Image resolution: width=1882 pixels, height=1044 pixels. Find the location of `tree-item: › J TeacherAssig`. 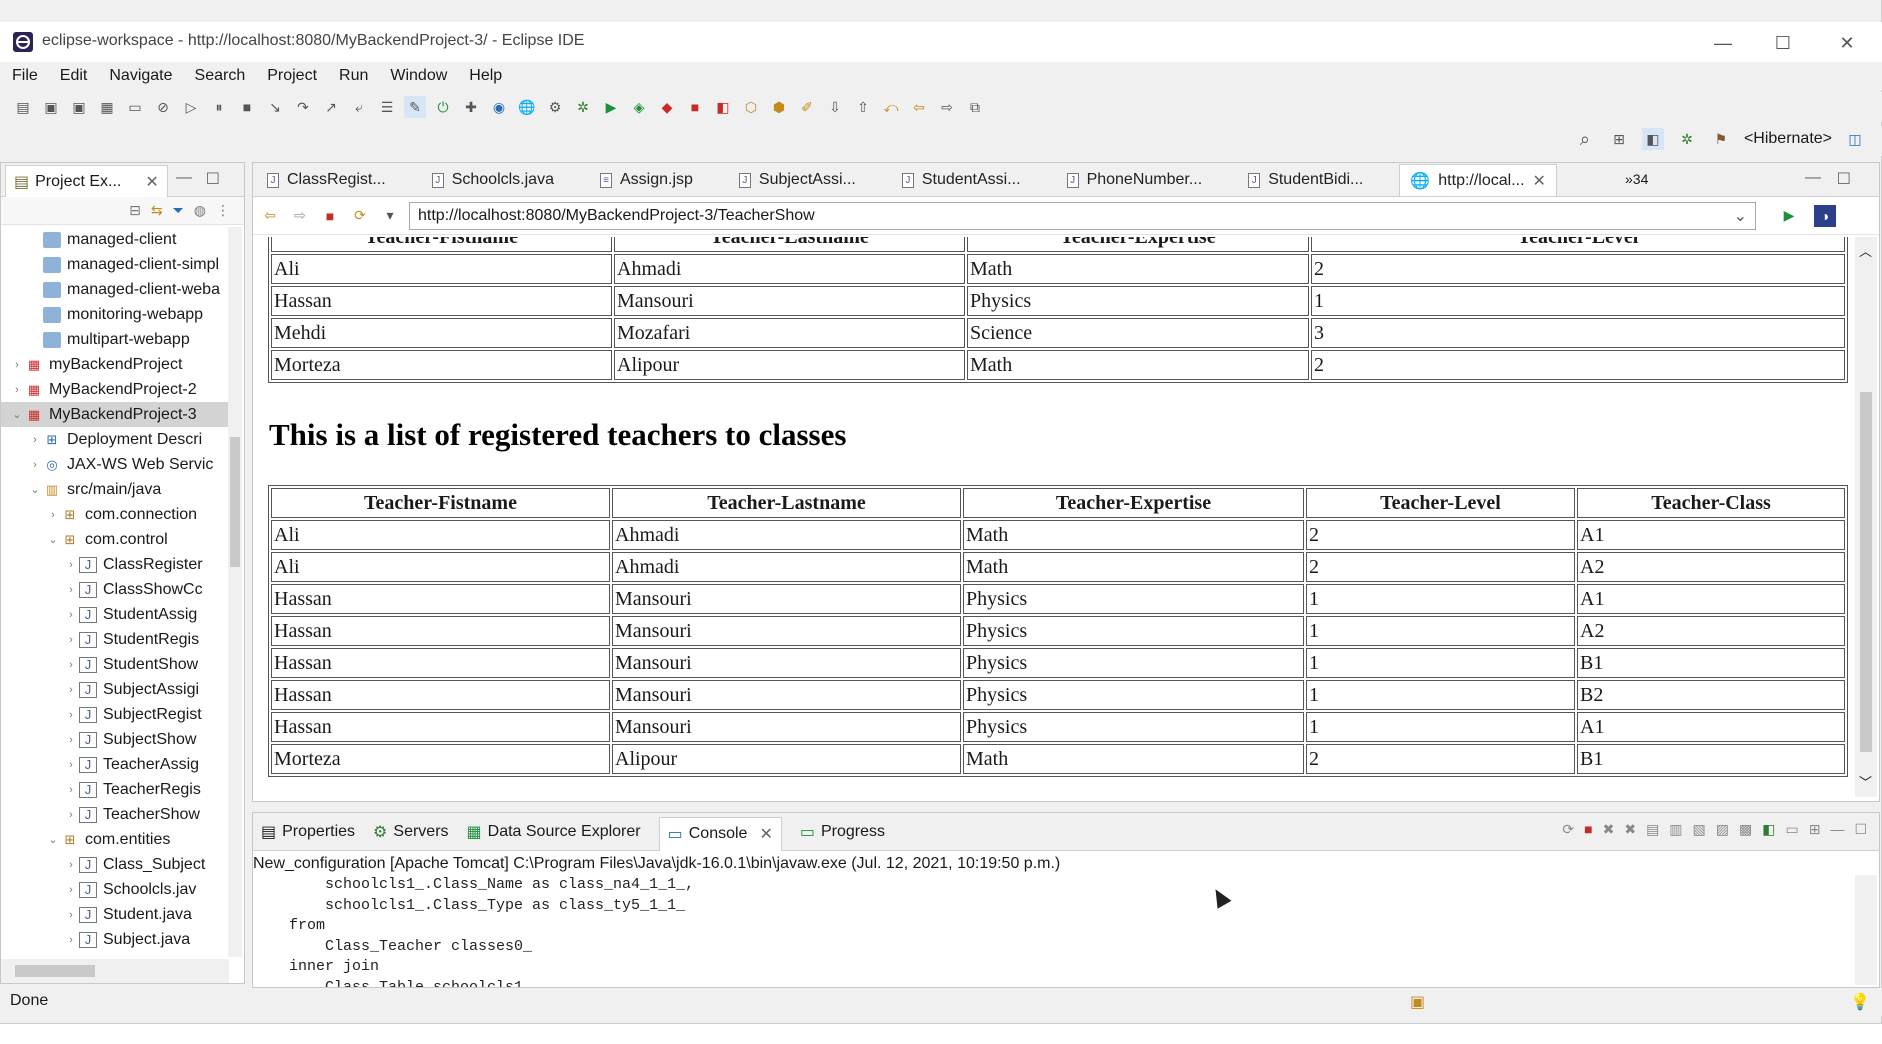

tree-item: › J TeacherAssig is located at coordinates (115, 764).